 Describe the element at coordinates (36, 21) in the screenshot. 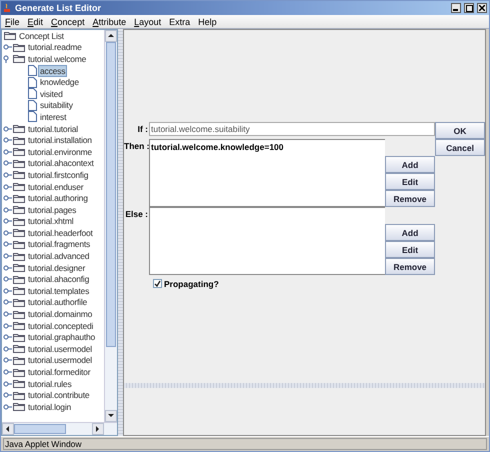

I see `menu-item: Edit` at that location.